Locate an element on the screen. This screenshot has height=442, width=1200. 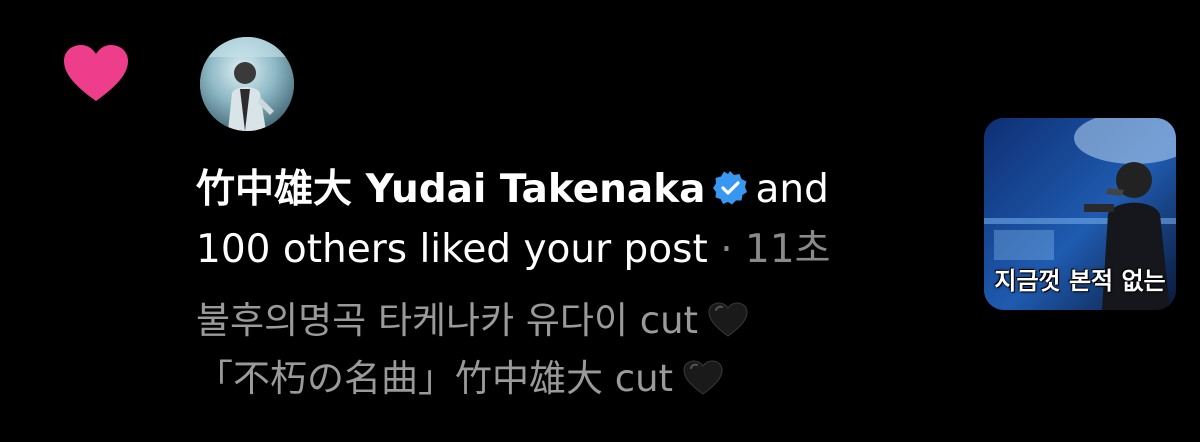
snippet-line-1: 불후의명곡 타케나카 유다이 cut is located at coordinates (546, 321).